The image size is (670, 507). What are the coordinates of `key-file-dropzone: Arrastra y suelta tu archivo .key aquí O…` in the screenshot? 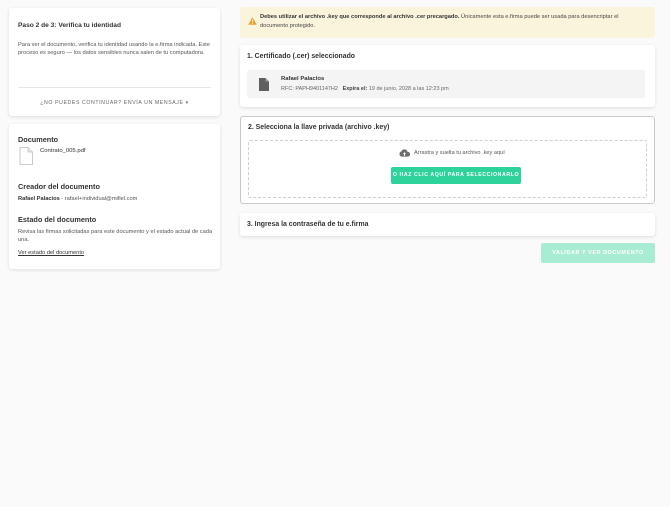 It's located at (447, 169).